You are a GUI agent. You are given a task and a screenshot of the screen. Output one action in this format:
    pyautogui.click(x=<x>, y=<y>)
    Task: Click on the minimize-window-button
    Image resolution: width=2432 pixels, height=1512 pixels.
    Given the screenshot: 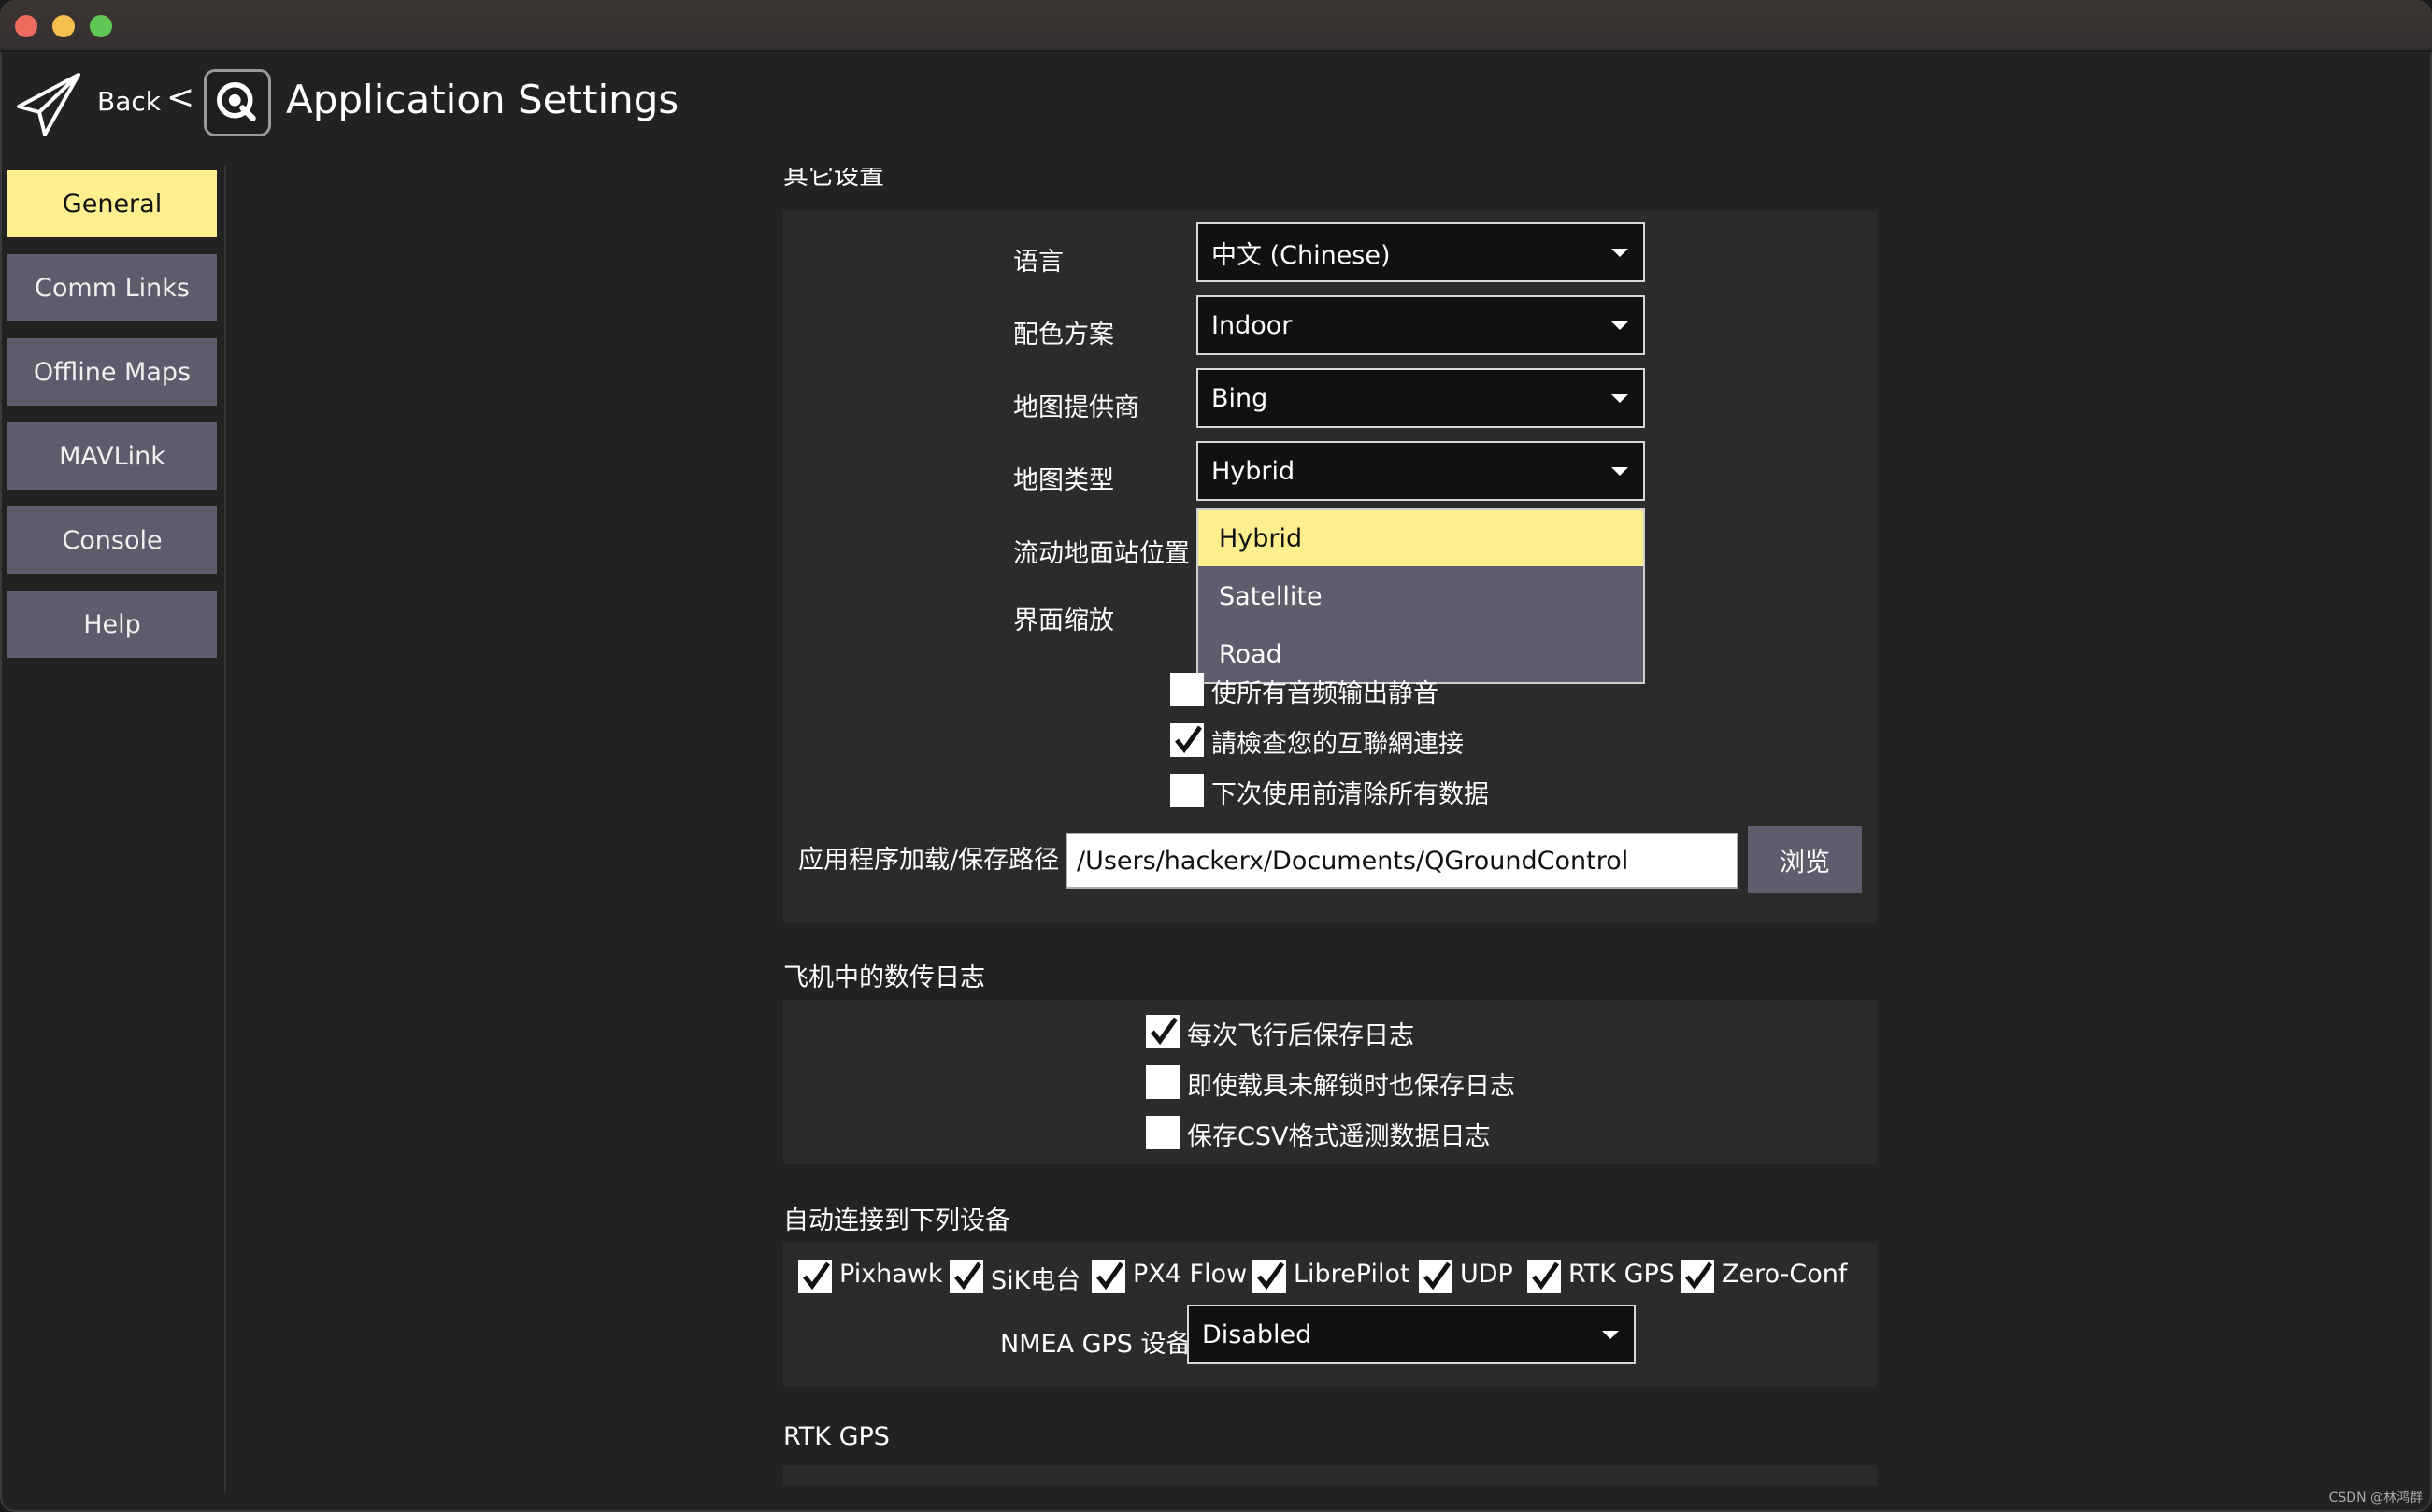 What is the action you would take?
    pyautogui.click(x=63, y=26)
    